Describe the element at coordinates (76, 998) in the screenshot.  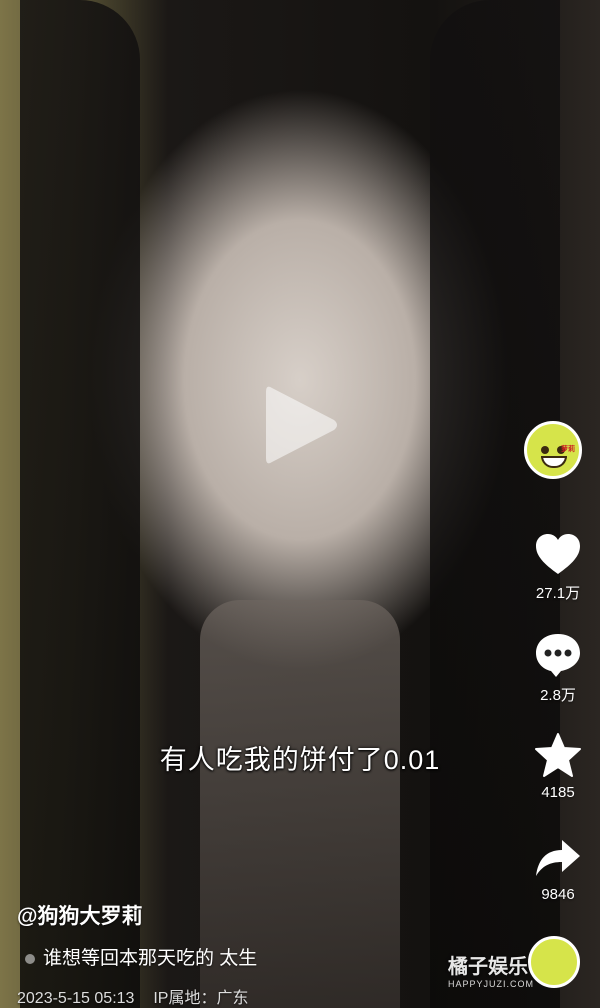
I see `post-date: 2023-5-15 05:13` at that location.